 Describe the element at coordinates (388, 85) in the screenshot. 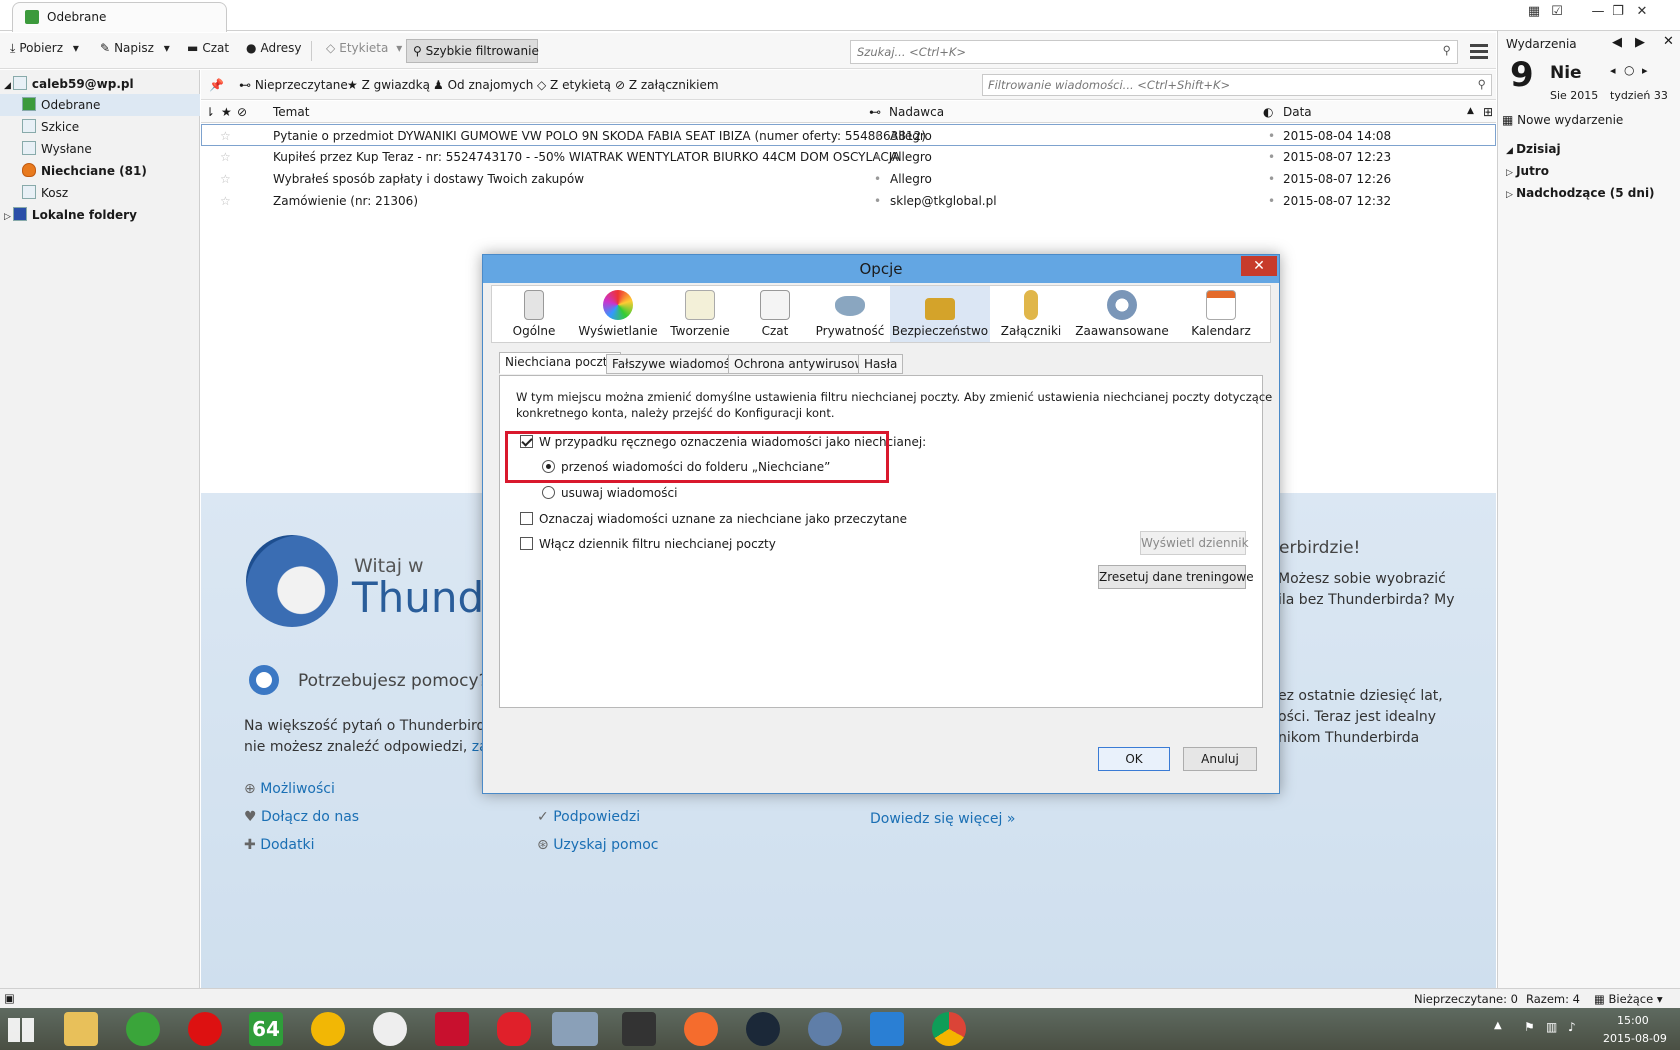

I see `filter-starred: ★ Z gwiazdką` at that location.